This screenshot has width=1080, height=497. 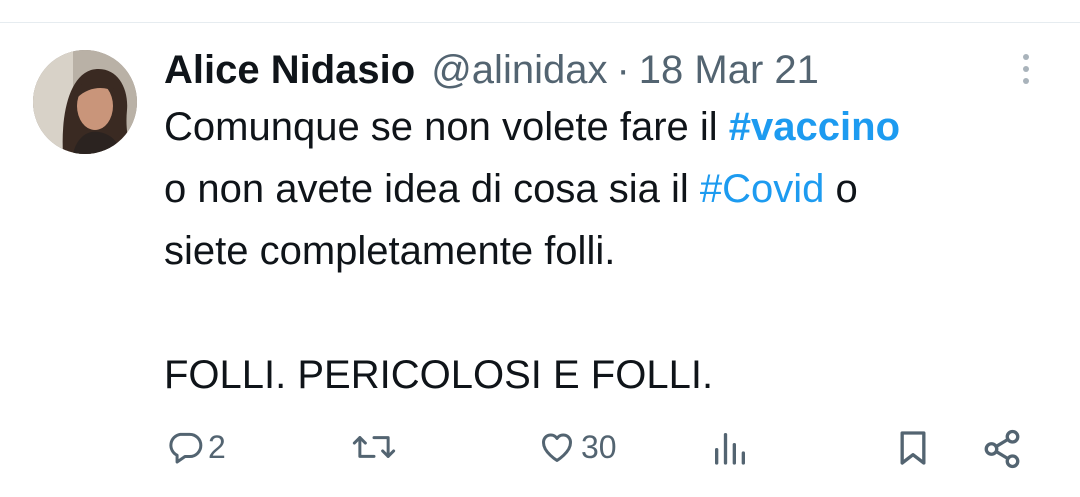 I want to click on tweet-text-line-5: FOLLI. PERICOLOSI E FOLLI., so click(x=439, y=375).